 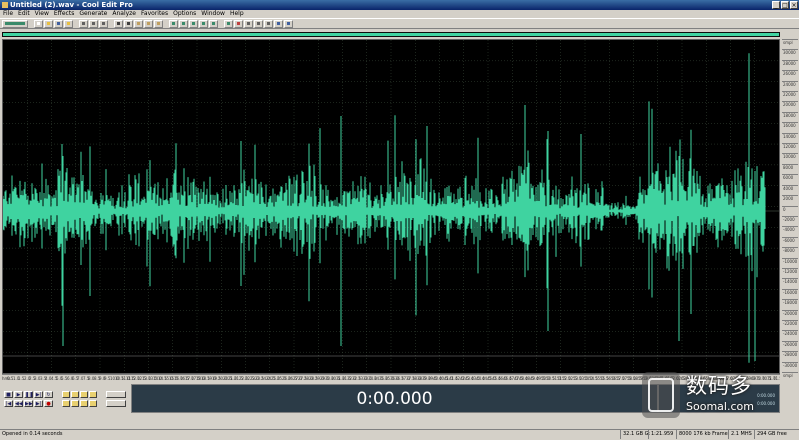 I want to click on amp-tick-label: -22000, so click(x=790, y=323).